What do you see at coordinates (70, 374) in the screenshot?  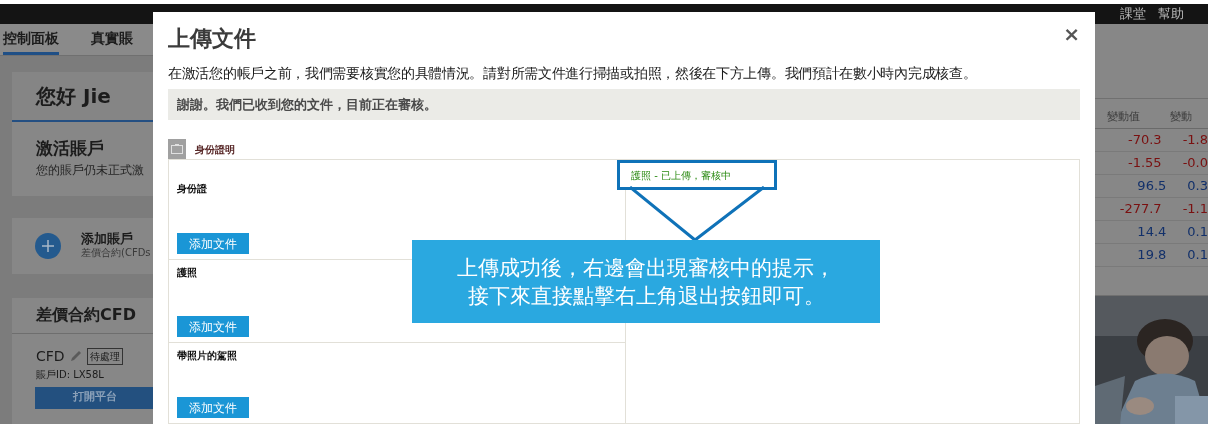 I see `account-id: 賬戶ID: LX58L` at bounding box center [70, 374].